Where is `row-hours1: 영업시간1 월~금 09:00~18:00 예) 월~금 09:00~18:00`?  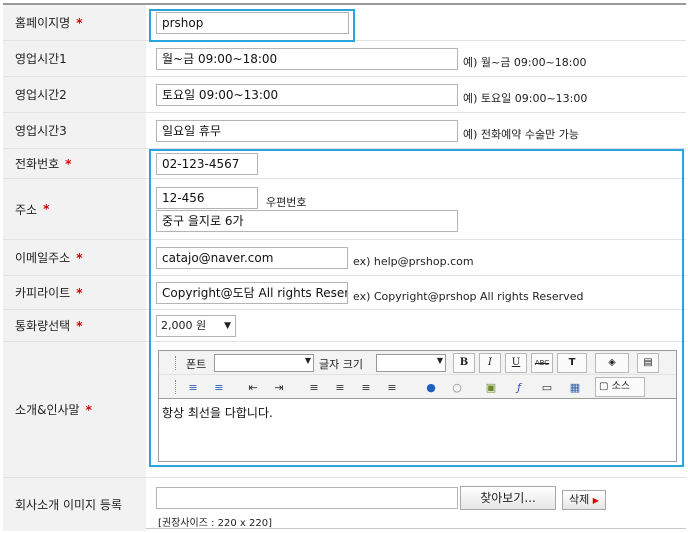
row-hours1: 영업시간1 월~금 09:00~18:00 예) 월~금 09:00~18:00 is located at coordinates (344, 59).